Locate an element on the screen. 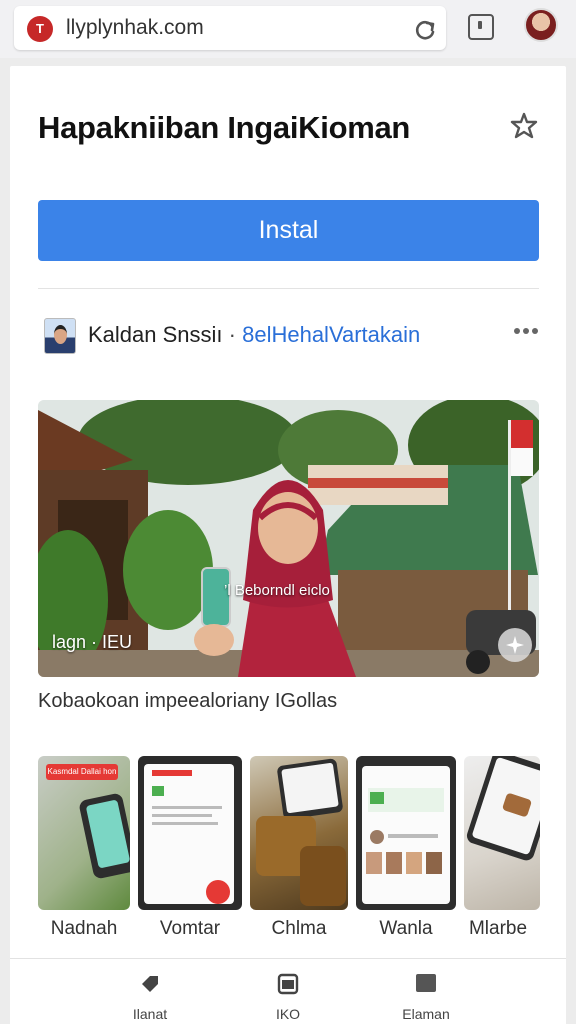 The width and height of the screenshot is (576, 1024). hero-sparkle-button is located at coordinates (515, 645).